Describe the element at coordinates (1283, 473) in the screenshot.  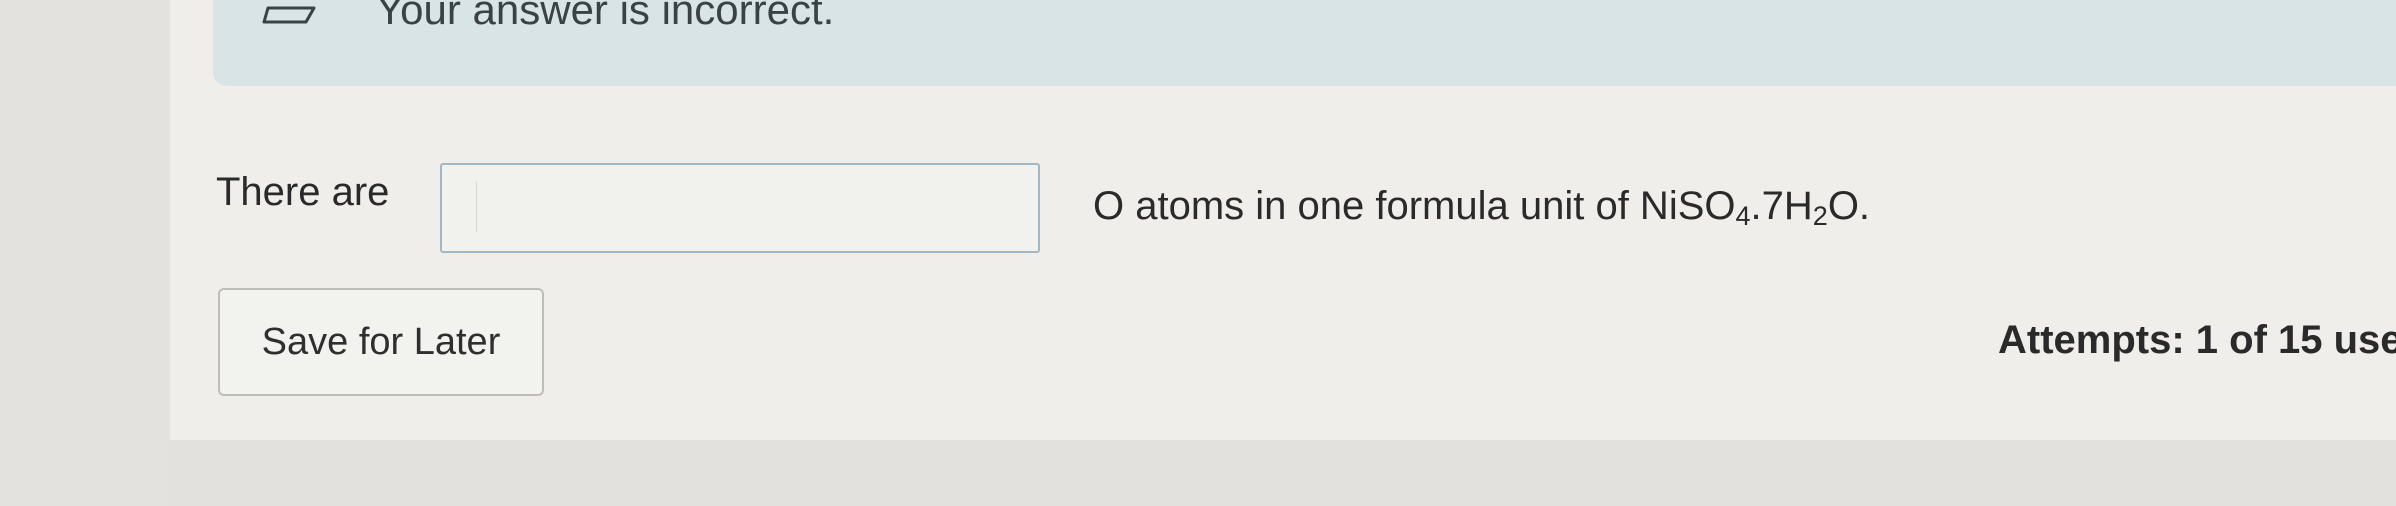
I see `card-footer-shadow` at that location.